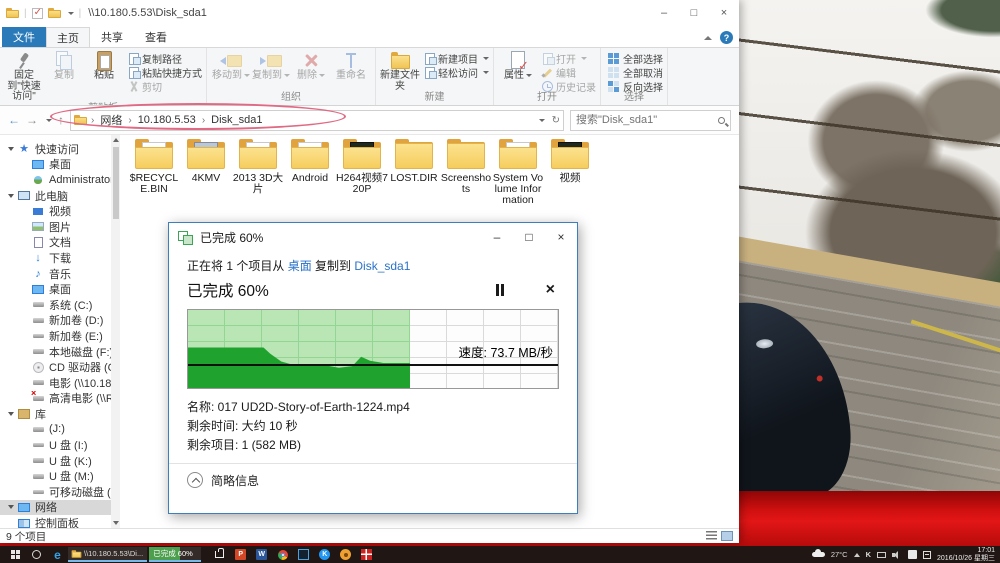 The width and height of the screenshot is (1000, 563). I want to click on breadcrumb-item: Disk_sda1, so click(236, 120).